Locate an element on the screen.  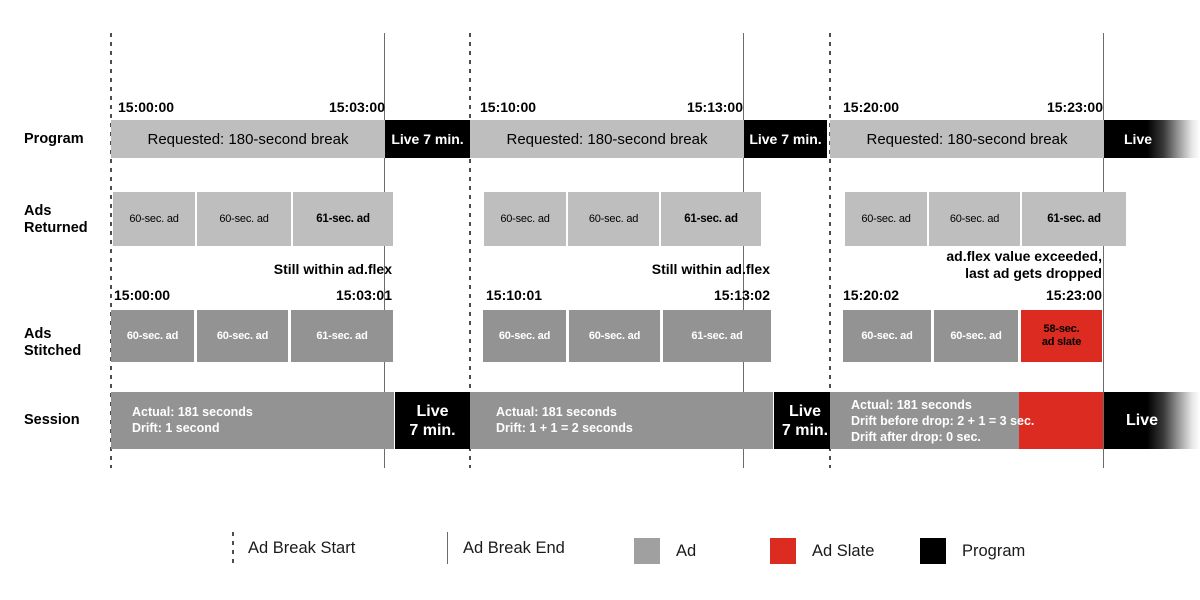
ad-slate-line1: 58-sec. is located at coordinates (1061, 329).